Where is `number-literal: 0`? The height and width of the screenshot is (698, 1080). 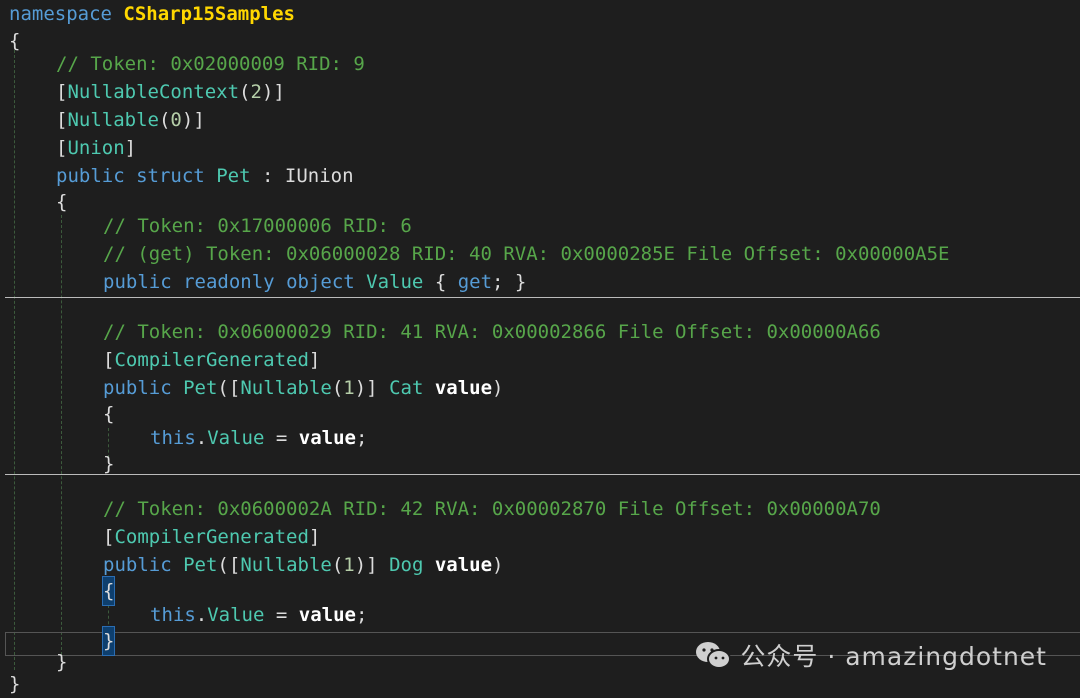
number-literal: 0 is located at coordinates (176, 120).